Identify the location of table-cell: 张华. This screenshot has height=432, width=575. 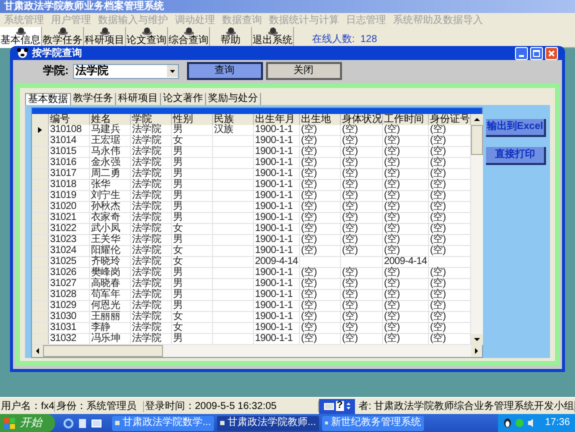
(110, 185).